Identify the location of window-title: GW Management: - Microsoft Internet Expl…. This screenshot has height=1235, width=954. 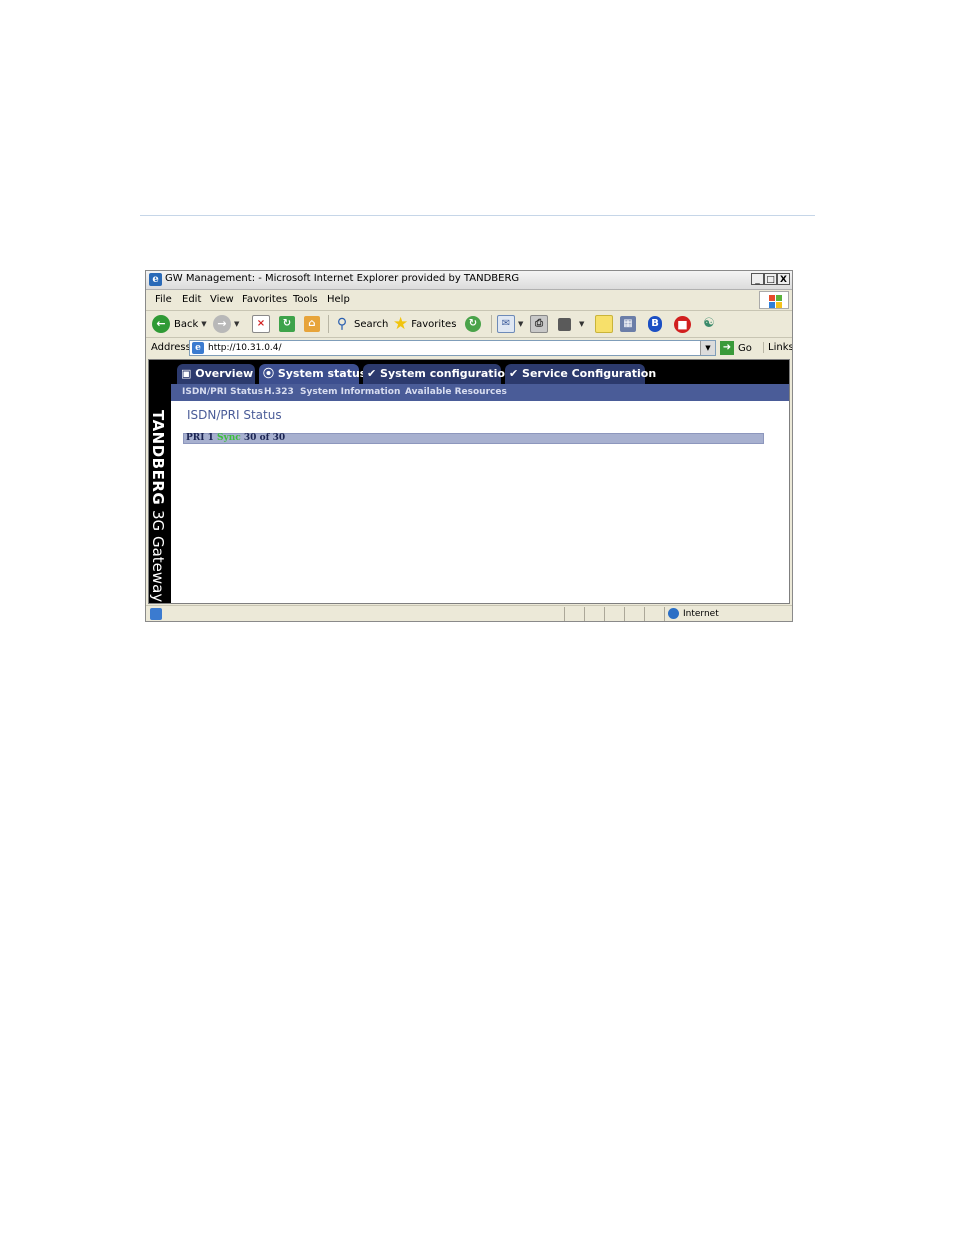
(342, 278).